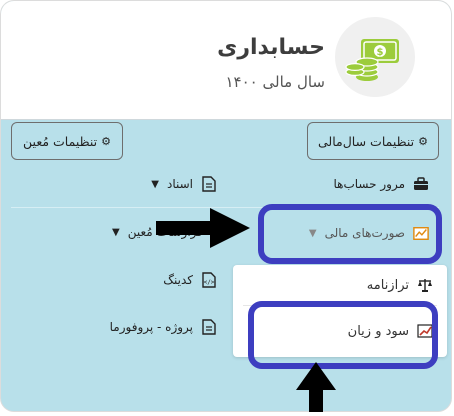 This screenshot has width=454, height=416. I want to click on fiscal-year-settings-label: تنظیمات سال‌مالی, so click(366, 141).